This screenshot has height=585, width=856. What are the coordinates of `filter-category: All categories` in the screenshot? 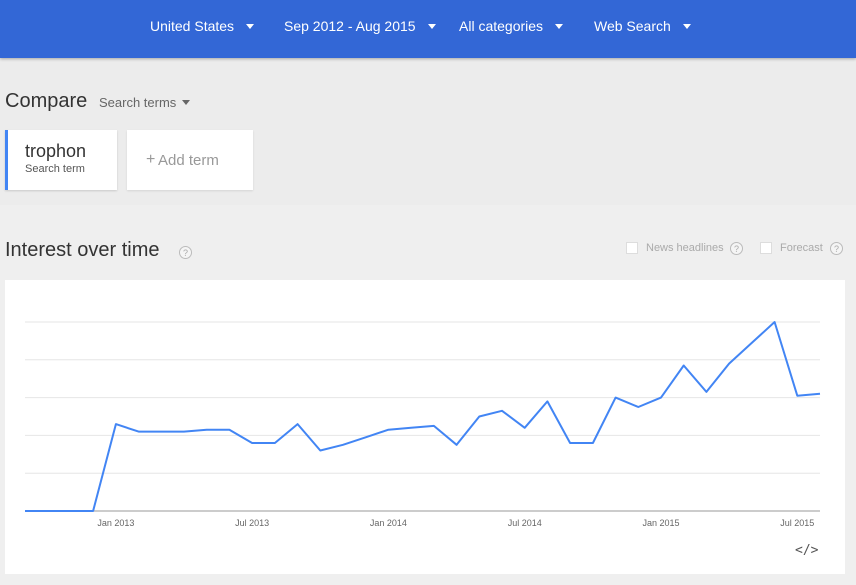 It's located at (511, 26).